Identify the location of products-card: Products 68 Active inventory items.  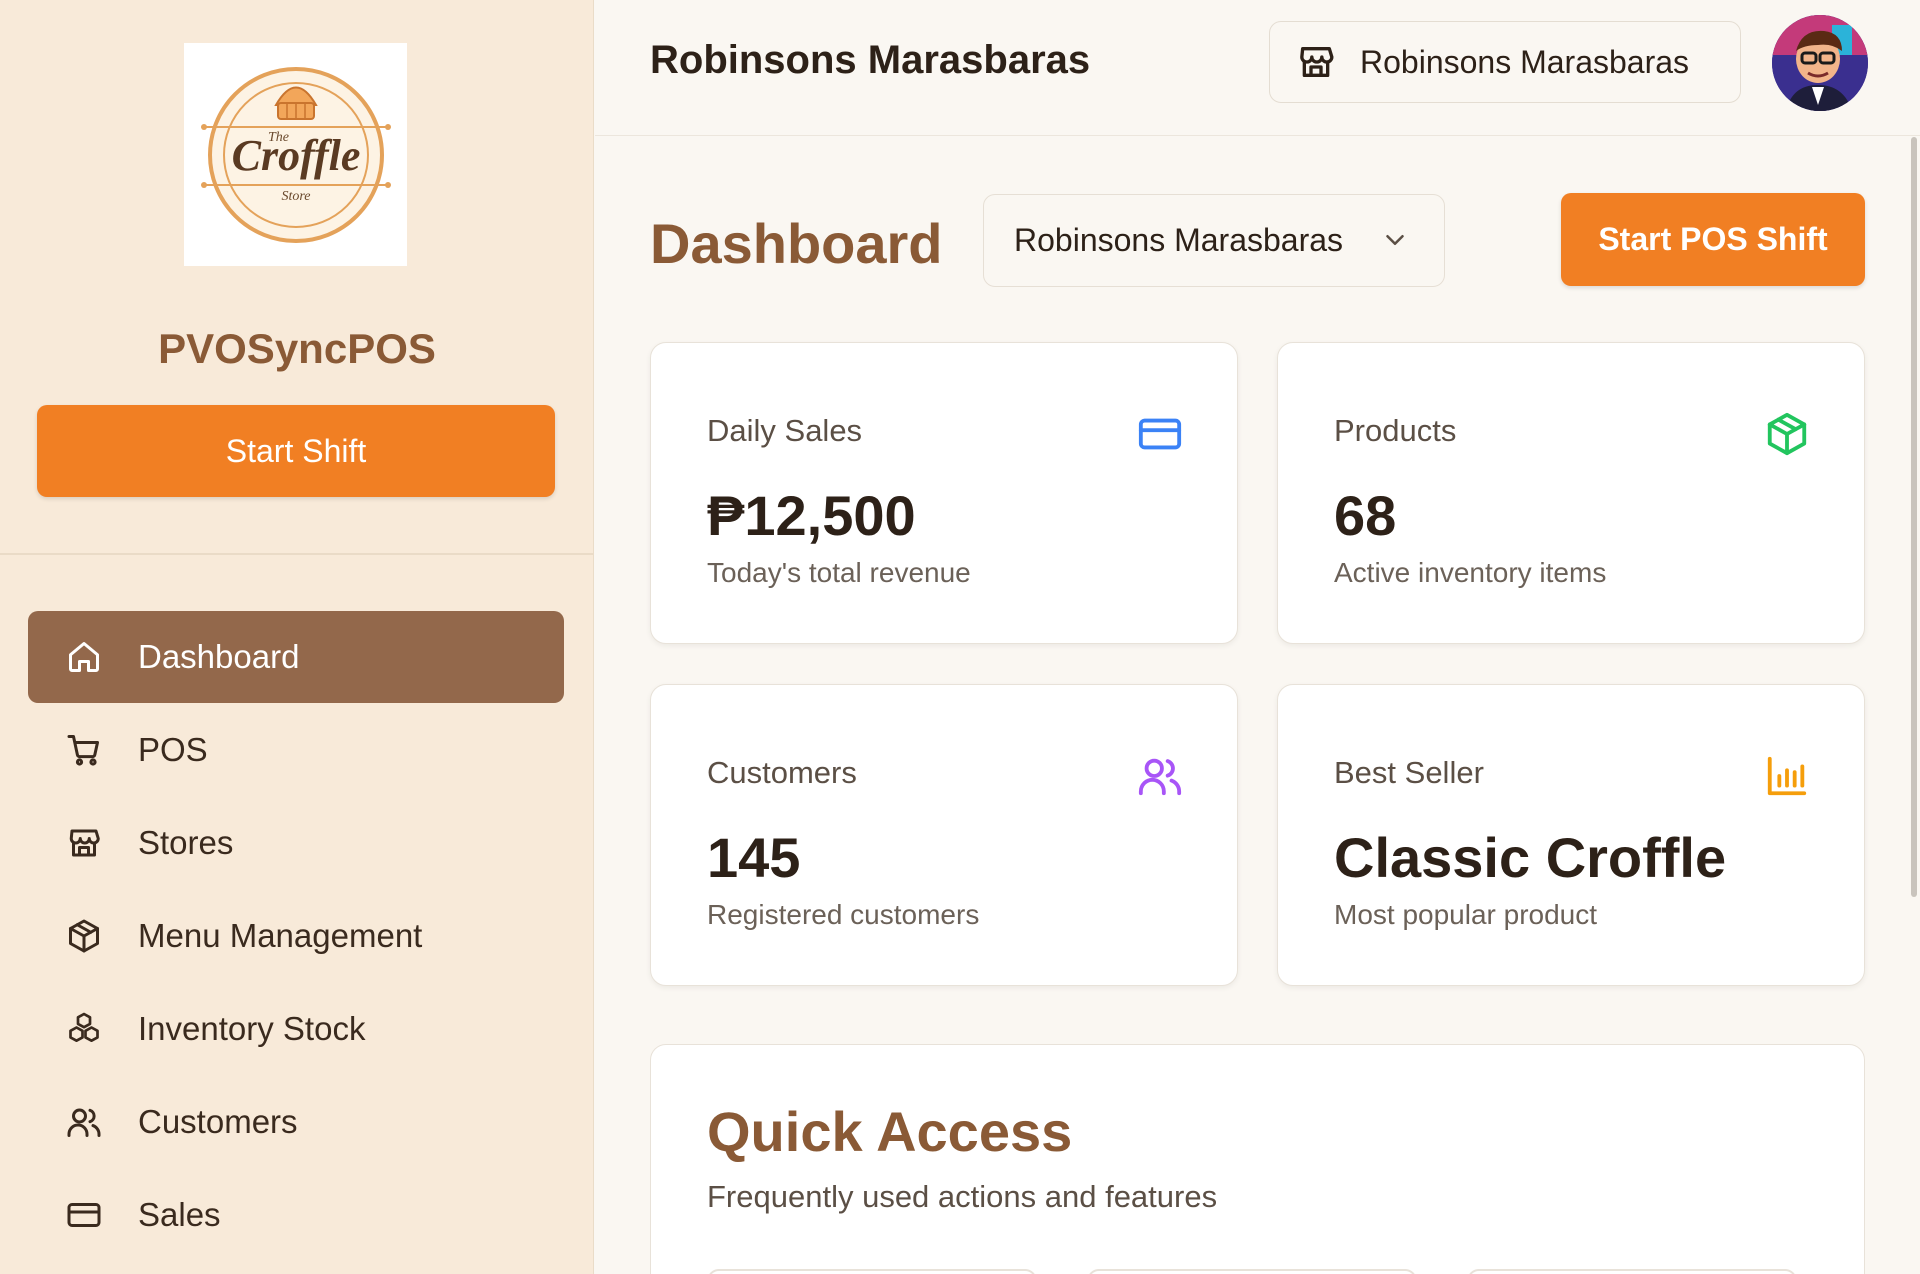
(1571, 493).